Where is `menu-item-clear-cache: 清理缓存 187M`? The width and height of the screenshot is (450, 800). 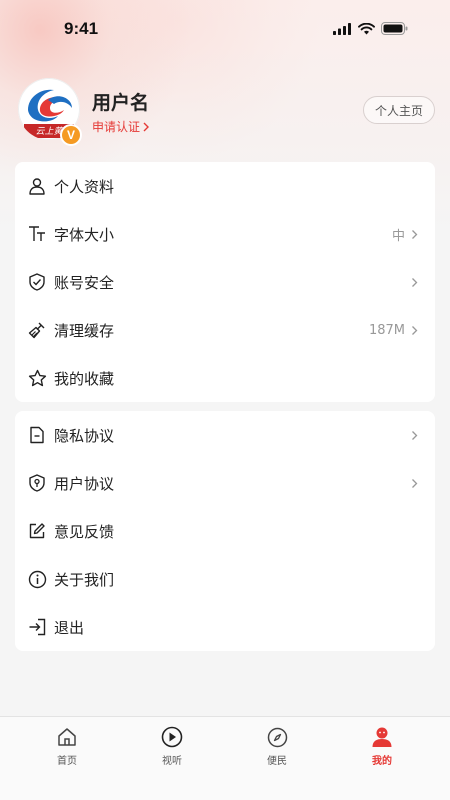 menu-item-clear-cache: 清理缓存 187M is located at coordinates (225, 330).